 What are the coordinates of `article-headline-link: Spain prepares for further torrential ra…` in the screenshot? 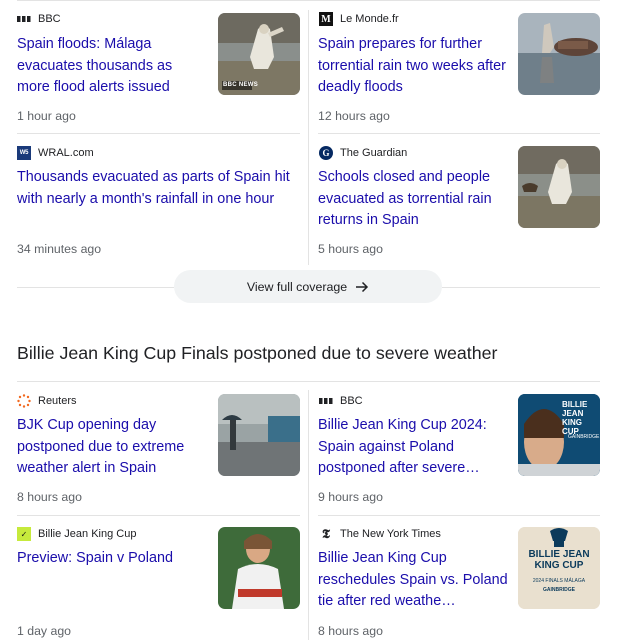 It's located at (413, 66).